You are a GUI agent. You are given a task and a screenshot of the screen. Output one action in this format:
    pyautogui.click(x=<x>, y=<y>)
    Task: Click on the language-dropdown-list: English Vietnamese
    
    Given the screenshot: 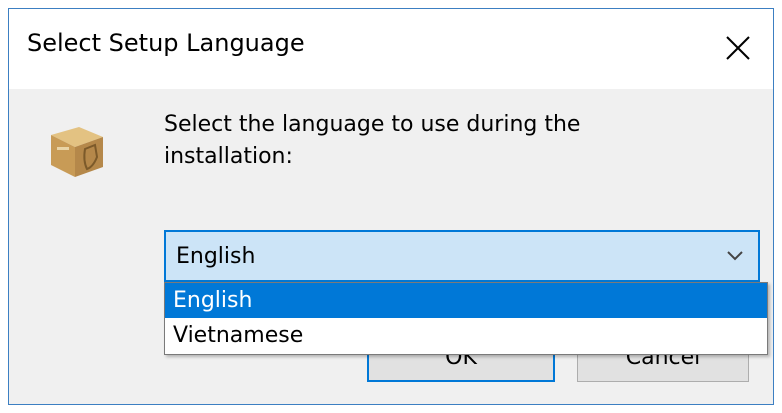 What is the action you would take?
    pyautogui.click(x=466, y=318)
    